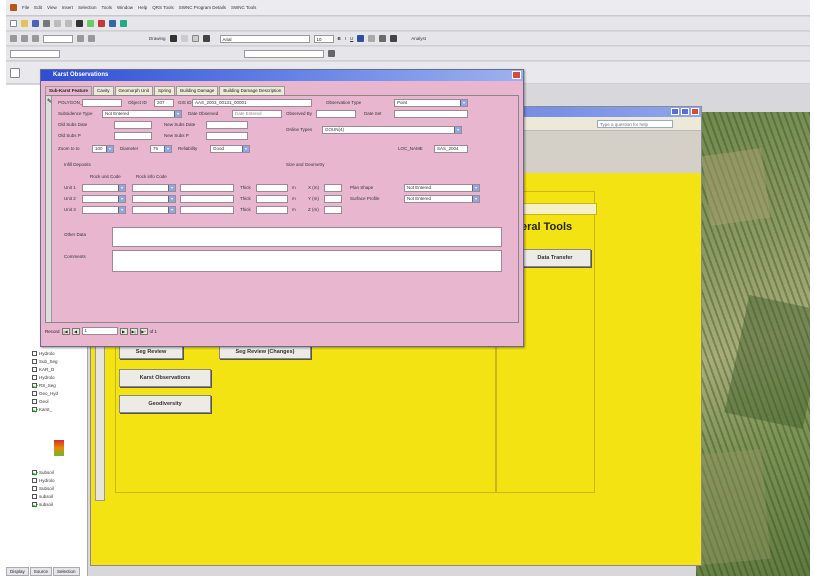 The width and height of the screenshot is (814, 576). What do you see at coordinates (154, 188) in the screenshot?
I see `unit1-rock-info-select` at bounding box center [154, 188].